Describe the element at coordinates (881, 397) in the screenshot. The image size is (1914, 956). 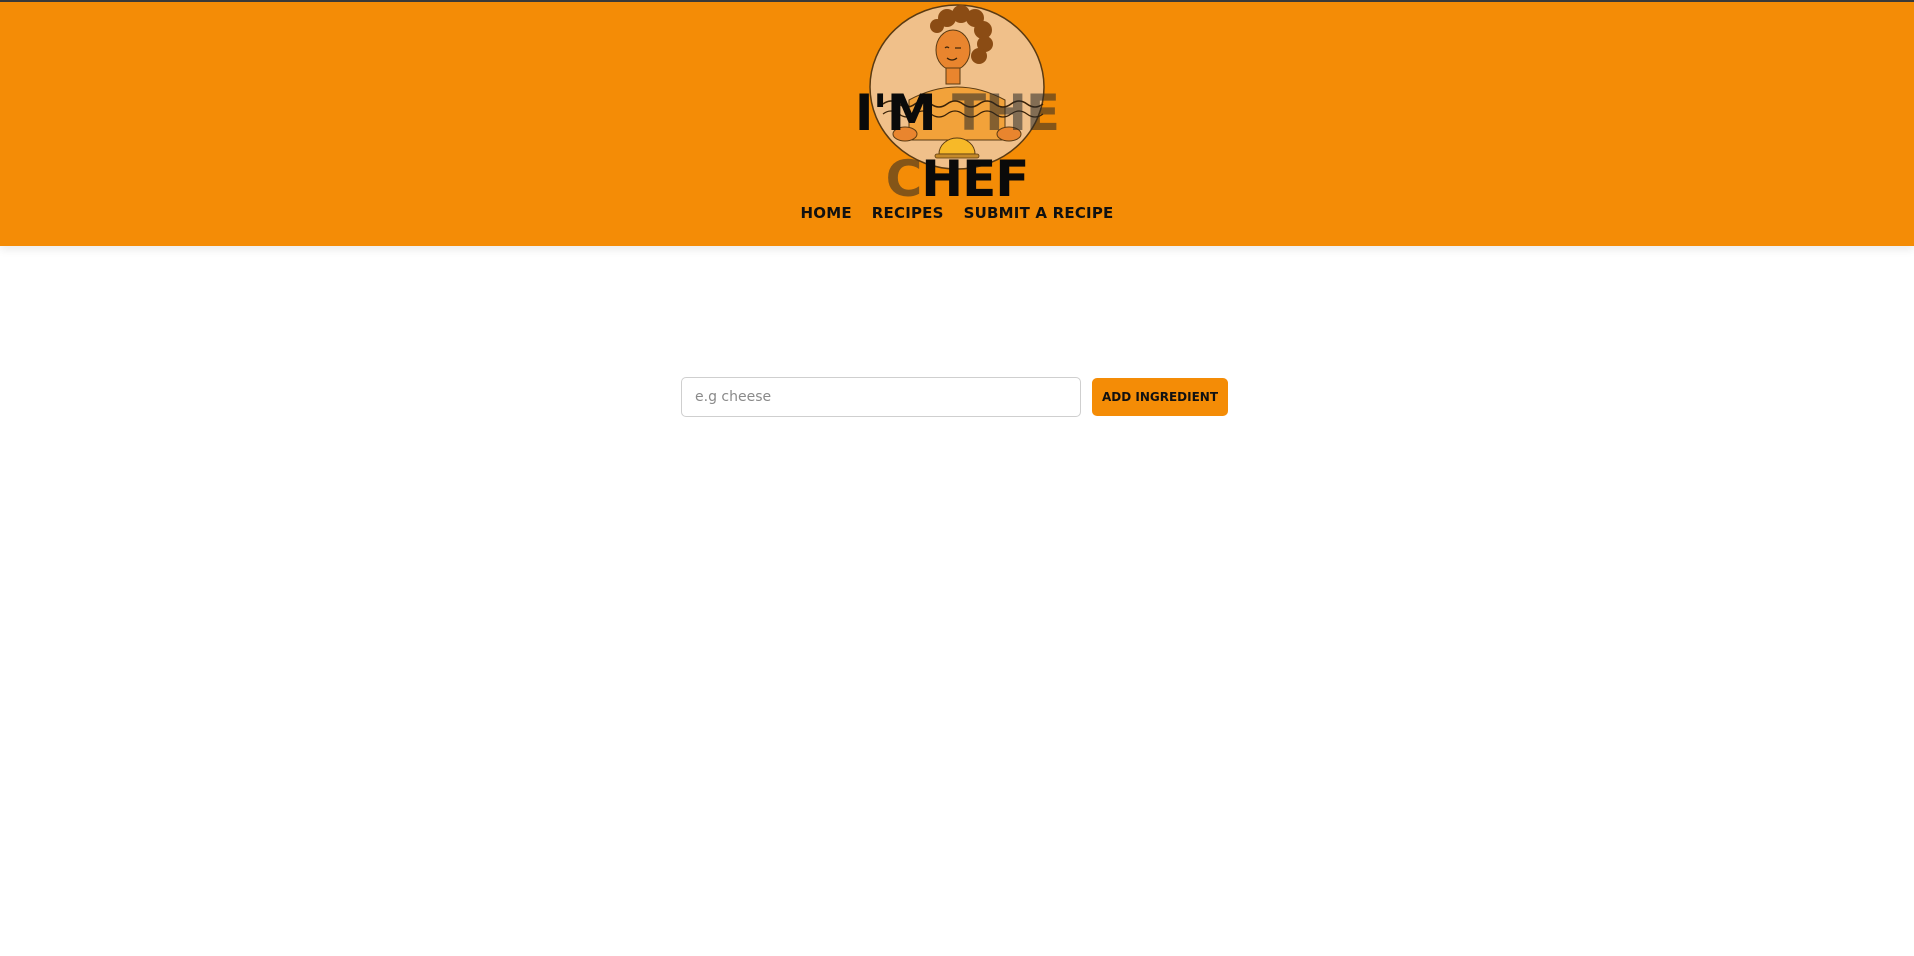
I see `ingredient-input` at that location.